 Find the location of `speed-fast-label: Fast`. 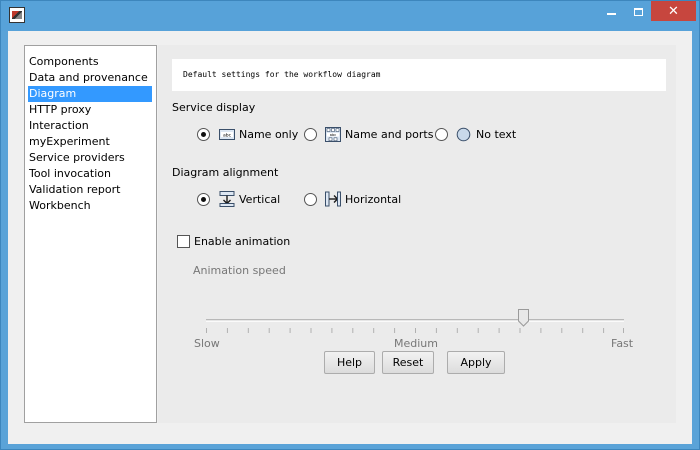

speed-fast-label: Fast is located at coordinates (622, 343).